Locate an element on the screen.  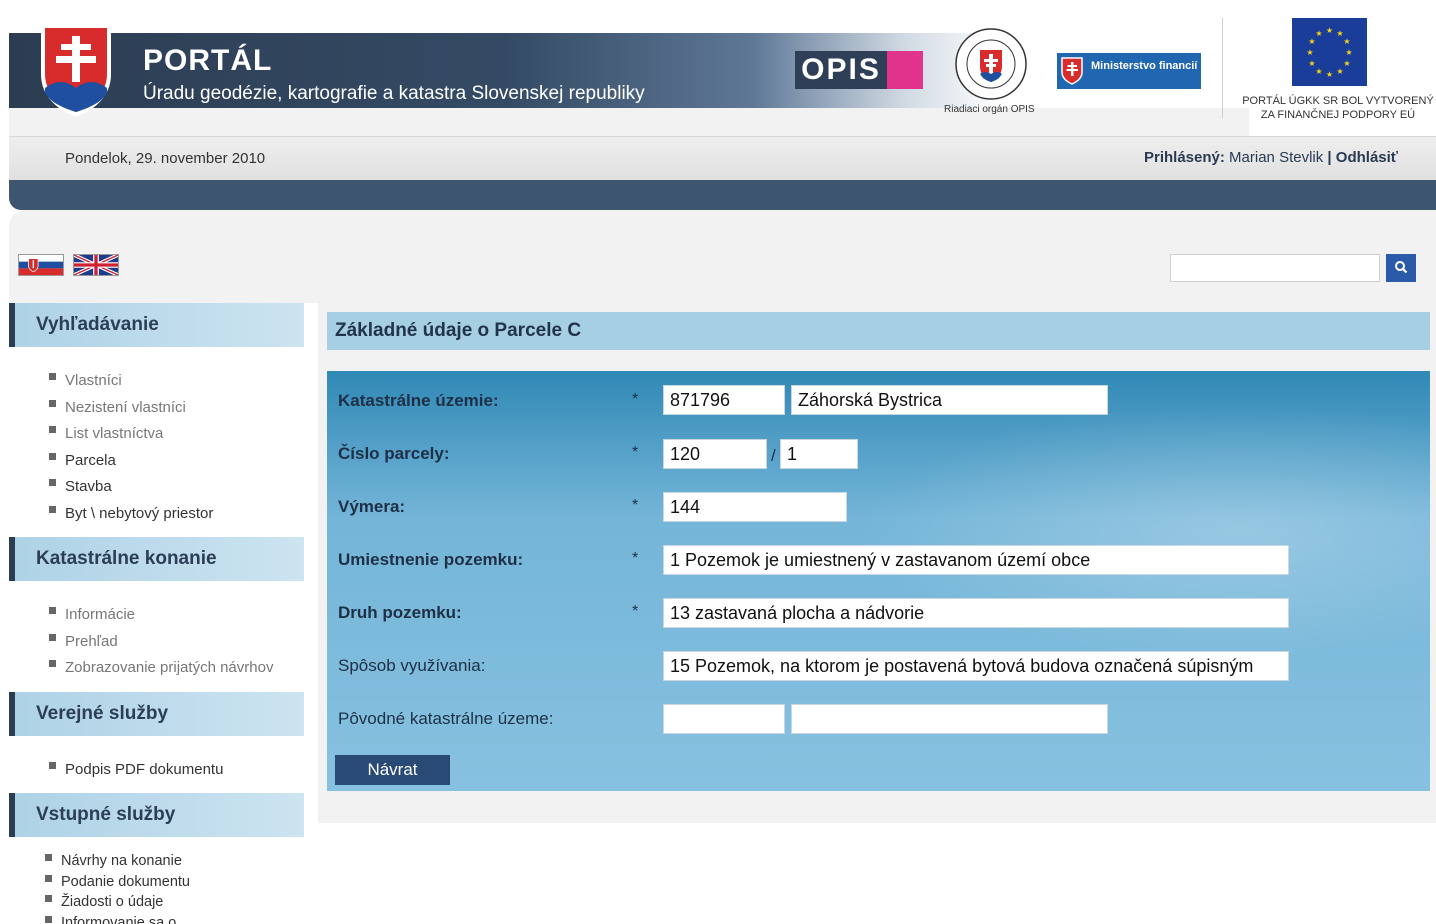
sidebar-item-stavba: Stavba is located at coordinates (176, 487).